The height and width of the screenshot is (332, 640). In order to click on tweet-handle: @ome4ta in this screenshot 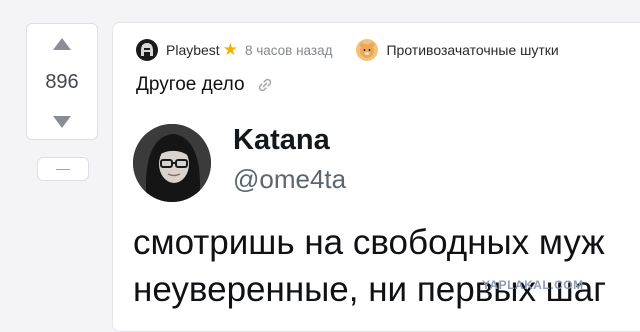, I will do `click(290, 179)`.